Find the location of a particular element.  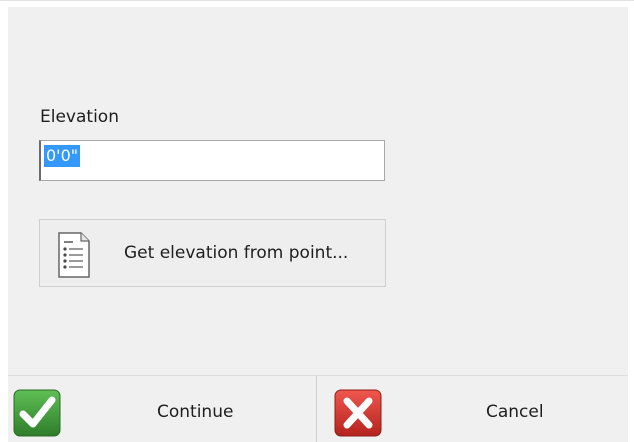

elevation-input: 0'0" is located at coordinates (212, 160).